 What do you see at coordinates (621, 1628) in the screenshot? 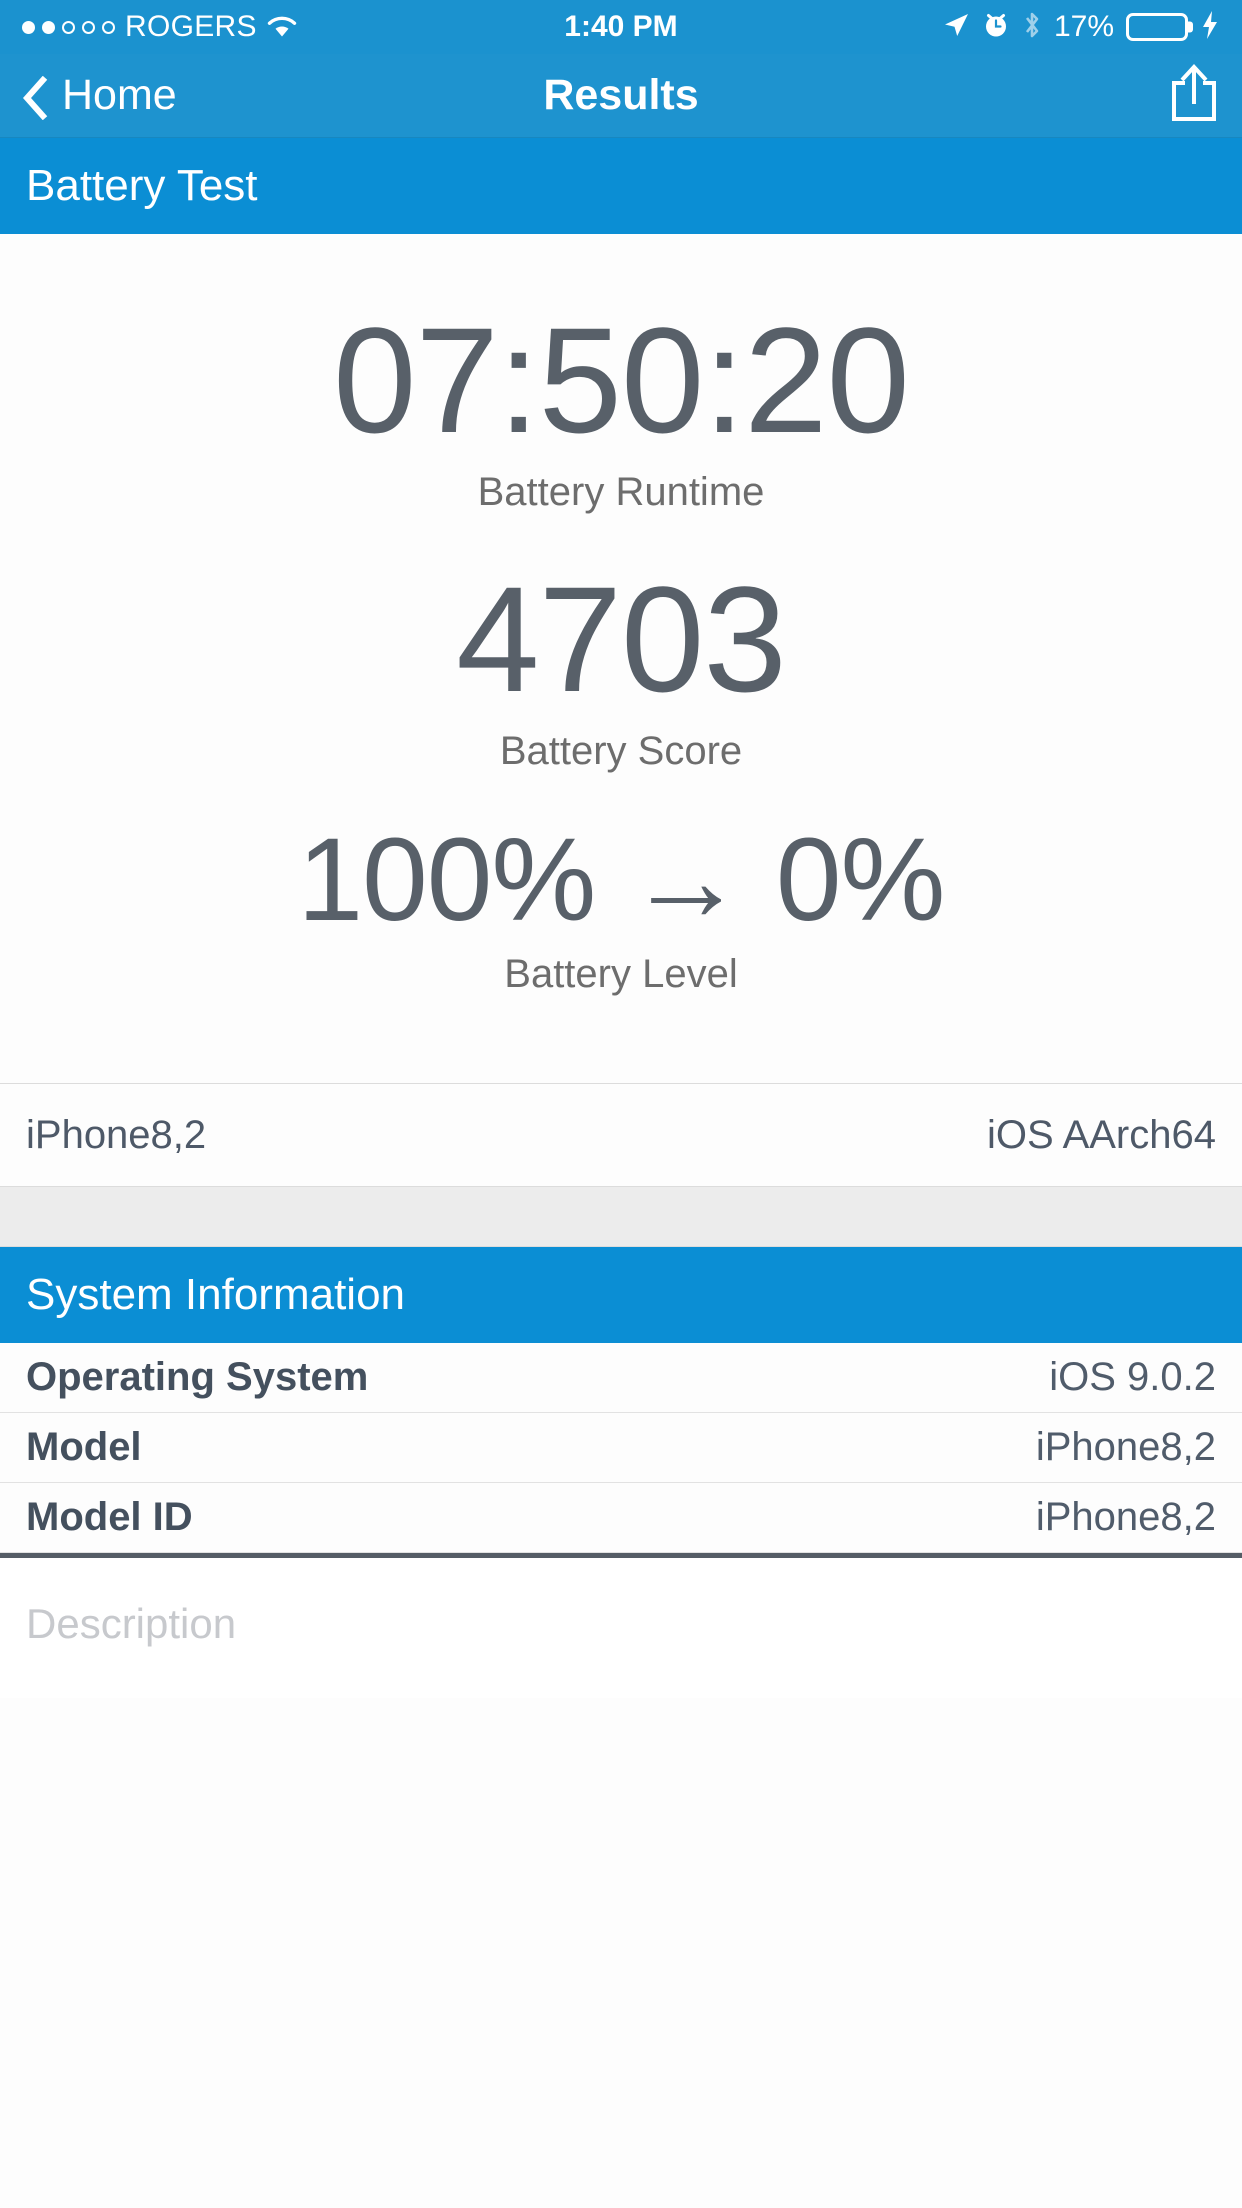
I see `description-field: Description` at bounding box center [621, 1628].